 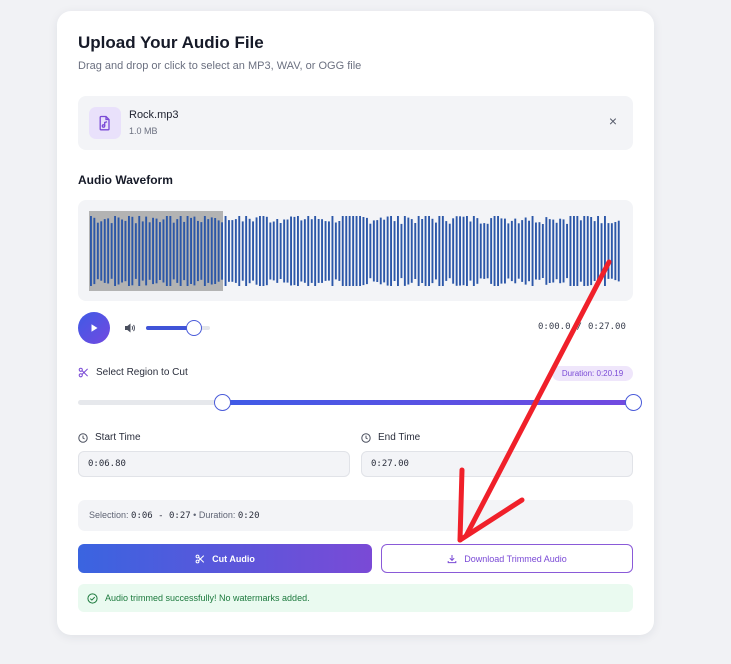 What do you see at coordinates (214, 464) in the screenshot?
I see `start-time-input: 0:06.80` at bounding box center [214, 464].